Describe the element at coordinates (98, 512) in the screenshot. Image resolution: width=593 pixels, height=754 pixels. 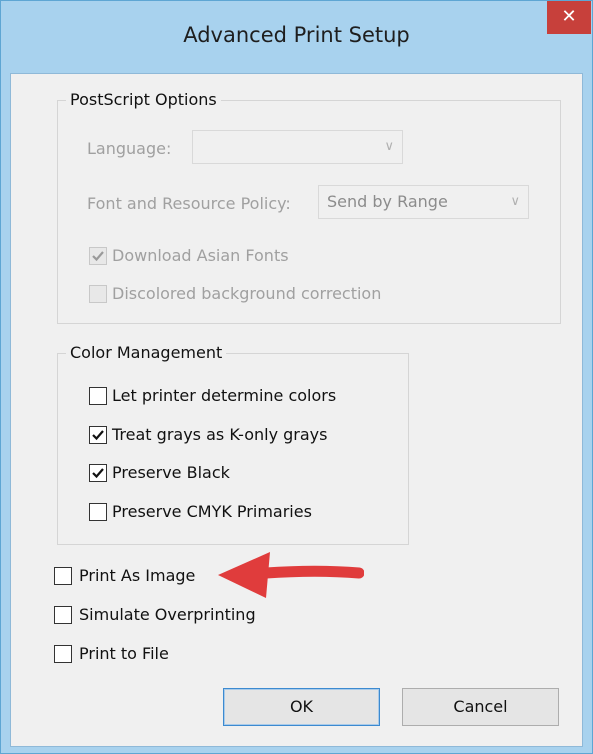
I see `preserve-cmyk-checkbox` at that location.